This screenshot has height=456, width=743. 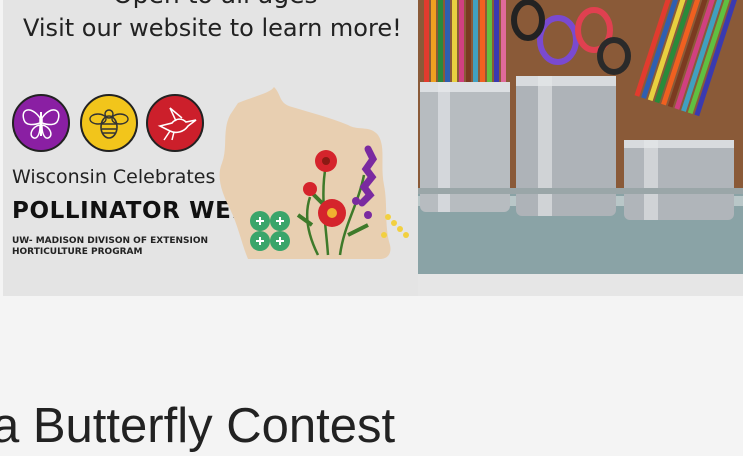 What do you see at coordinates (198, 426) in the screenshot?
I see `article-title: a Butterfly Contest` at bounding box center [198, 426].